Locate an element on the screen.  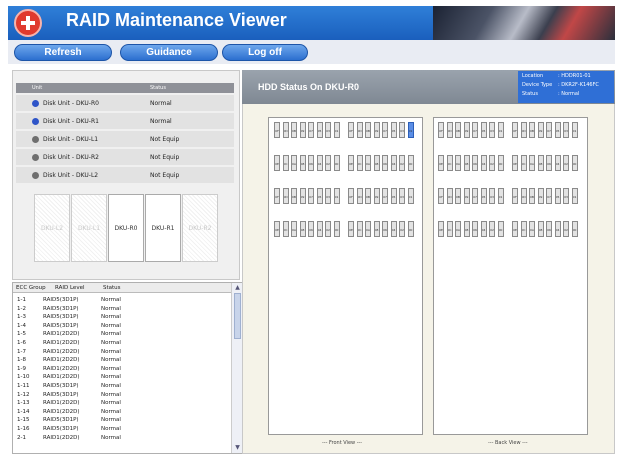
disk-box-dku-r1: DKU-R1 is located at coordinates (163, 228).